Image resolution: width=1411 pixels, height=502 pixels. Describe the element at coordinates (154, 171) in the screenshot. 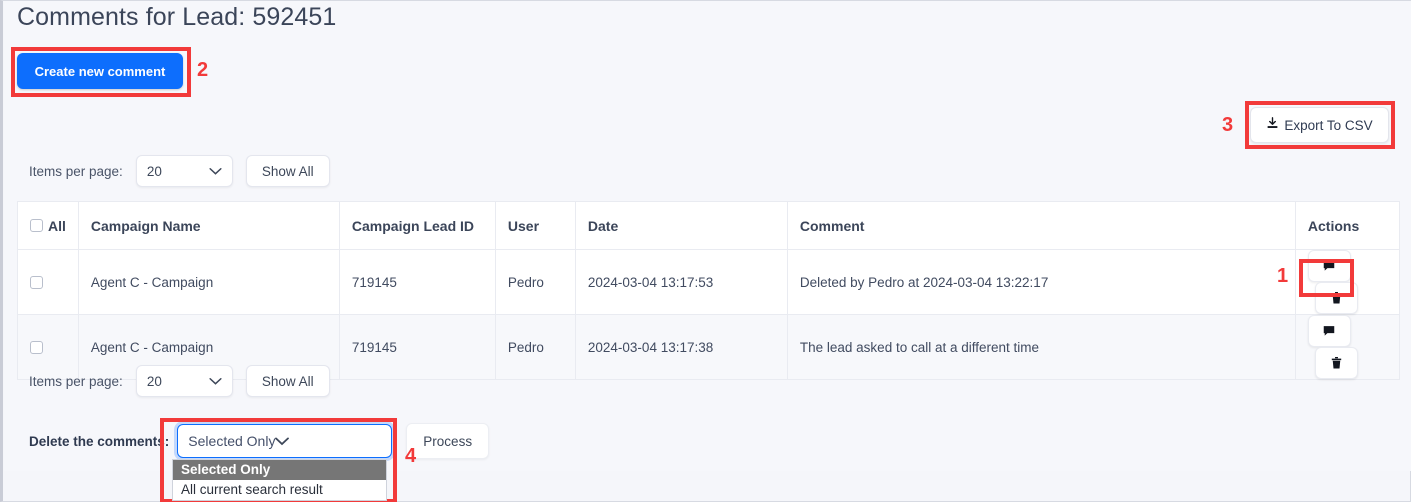

I see `items-per-page-value-top: 20` at that location.